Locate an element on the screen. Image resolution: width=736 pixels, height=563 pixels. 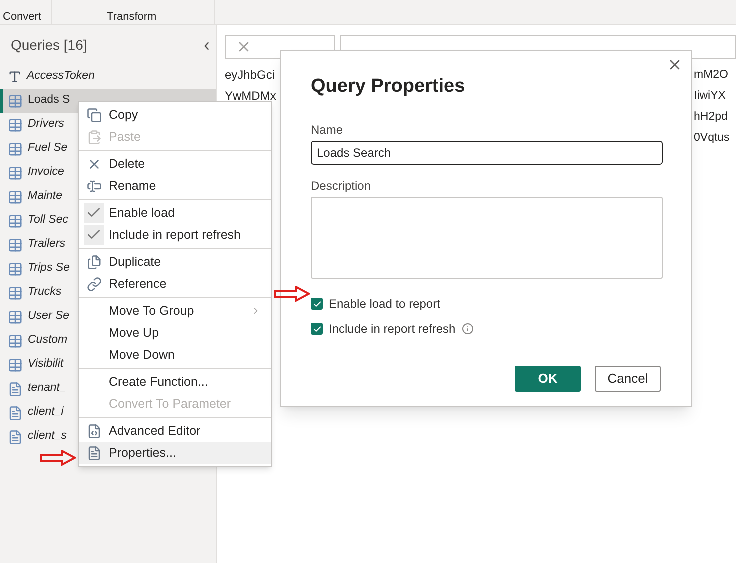
field-label: Description is located at coordinates (341, 186).